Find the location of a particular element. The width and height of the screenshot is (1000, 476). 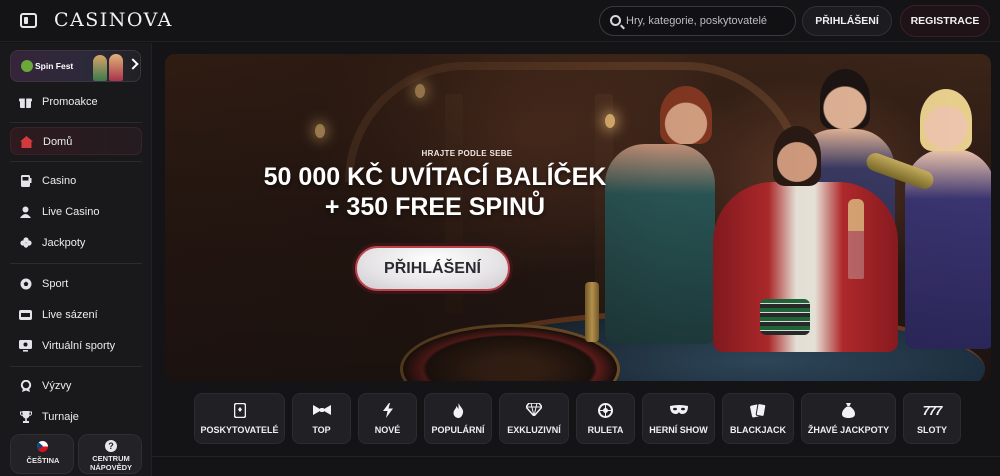

sidebar-item-label: Domů is located at coordinates (58, 142).